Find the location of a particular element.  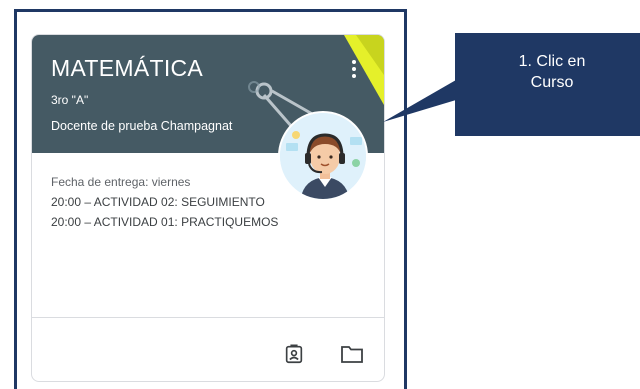

due-date-label: Fecha de entrega: viernes is located at coordinates (121, 182).